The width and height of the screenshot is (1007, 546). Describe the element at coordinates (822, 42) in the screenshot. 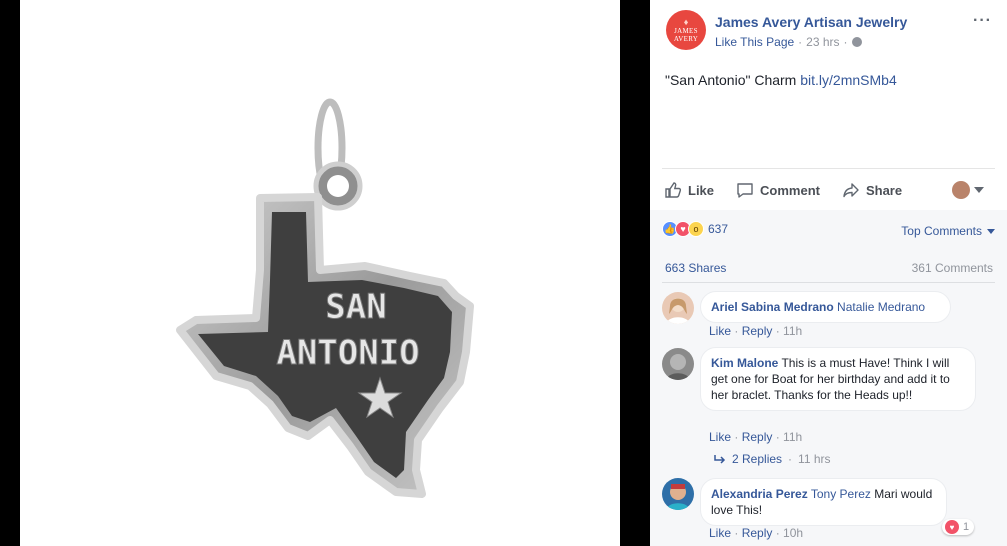

I see `post-time: 23 hrs` at that location.